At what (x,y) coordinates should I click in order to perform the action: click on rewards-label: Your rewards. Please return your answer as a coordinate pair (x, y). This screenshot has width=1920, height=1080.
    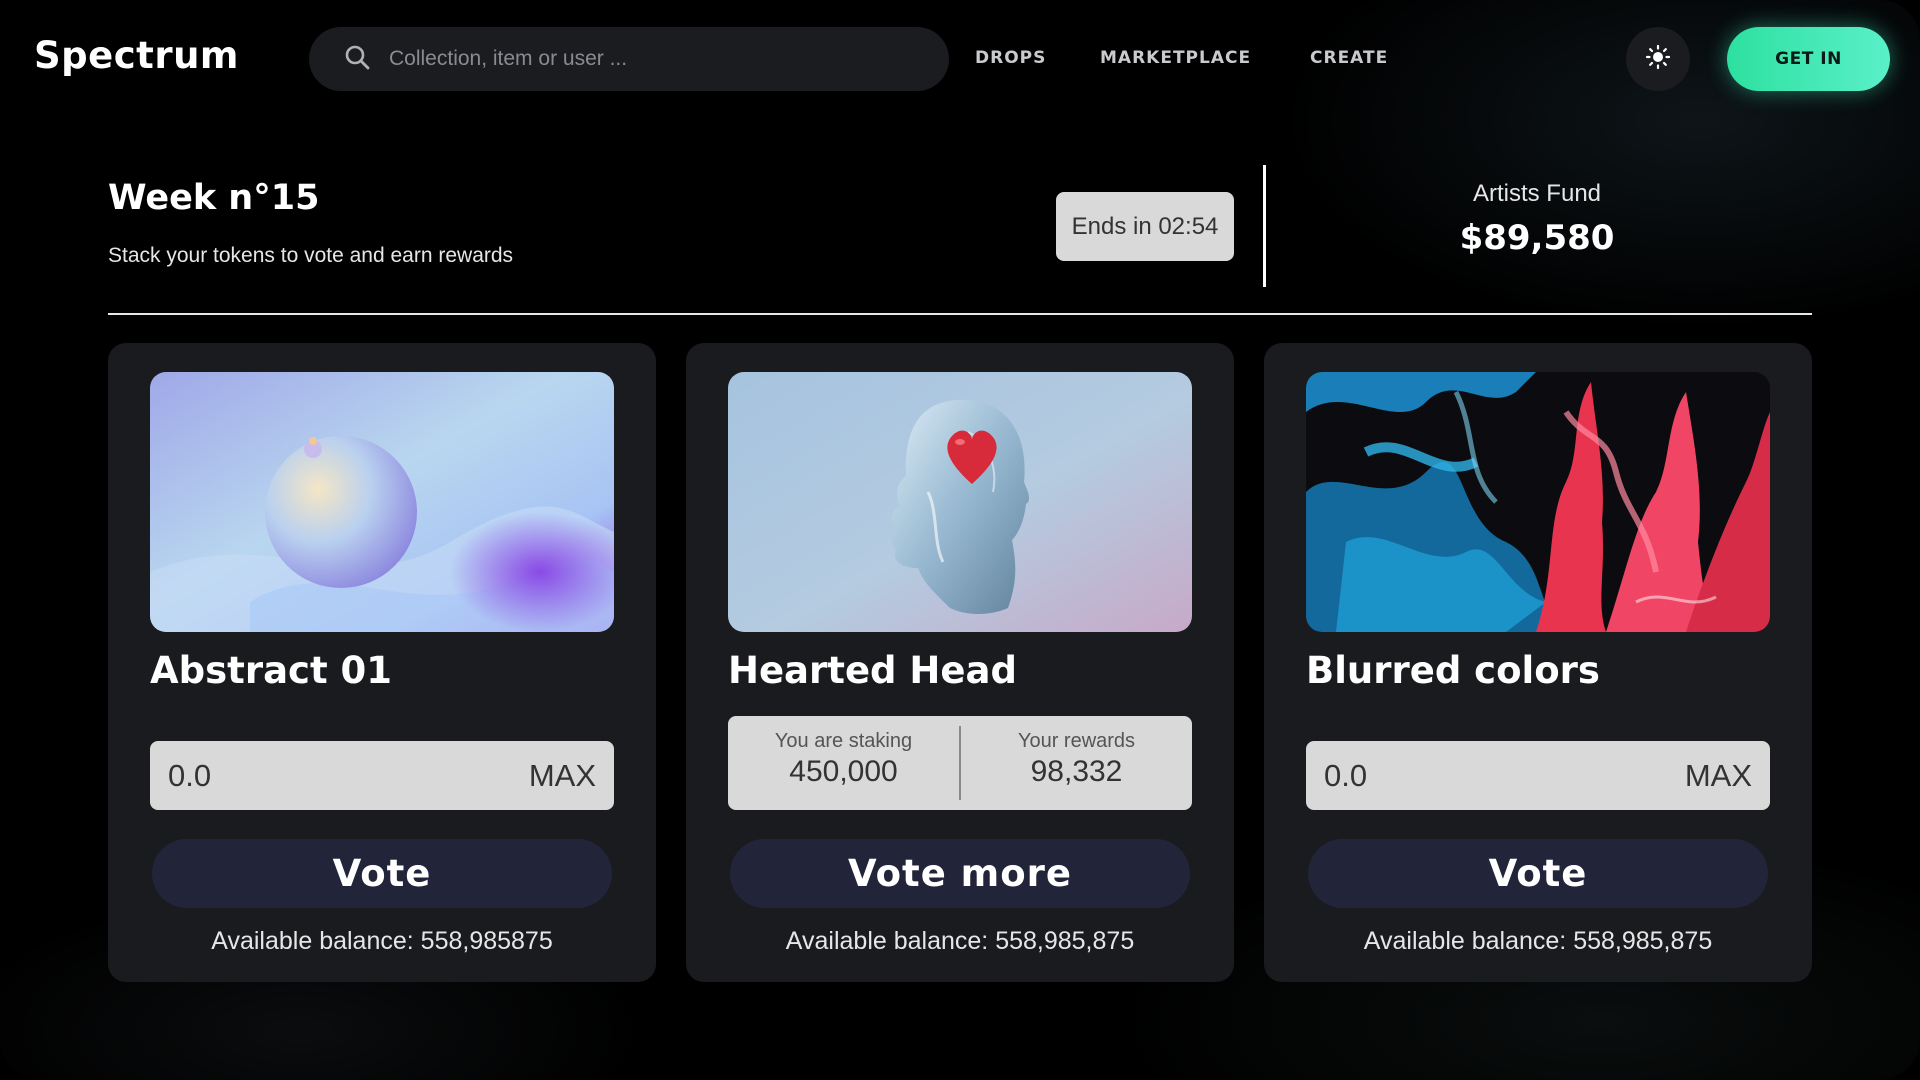
    Looking at the image, I should click on (1076, 741).